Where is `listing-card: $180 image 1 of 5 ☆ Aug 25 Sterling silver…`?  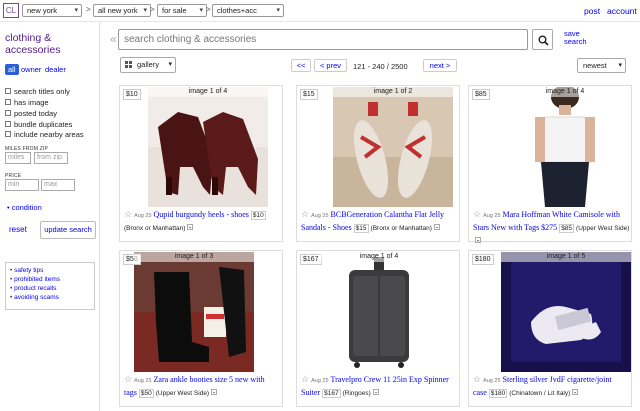 listing-card: $180 image 1 of 5 ☆ Aug 25 Sterling silver… is located at coordinates (550, 328).